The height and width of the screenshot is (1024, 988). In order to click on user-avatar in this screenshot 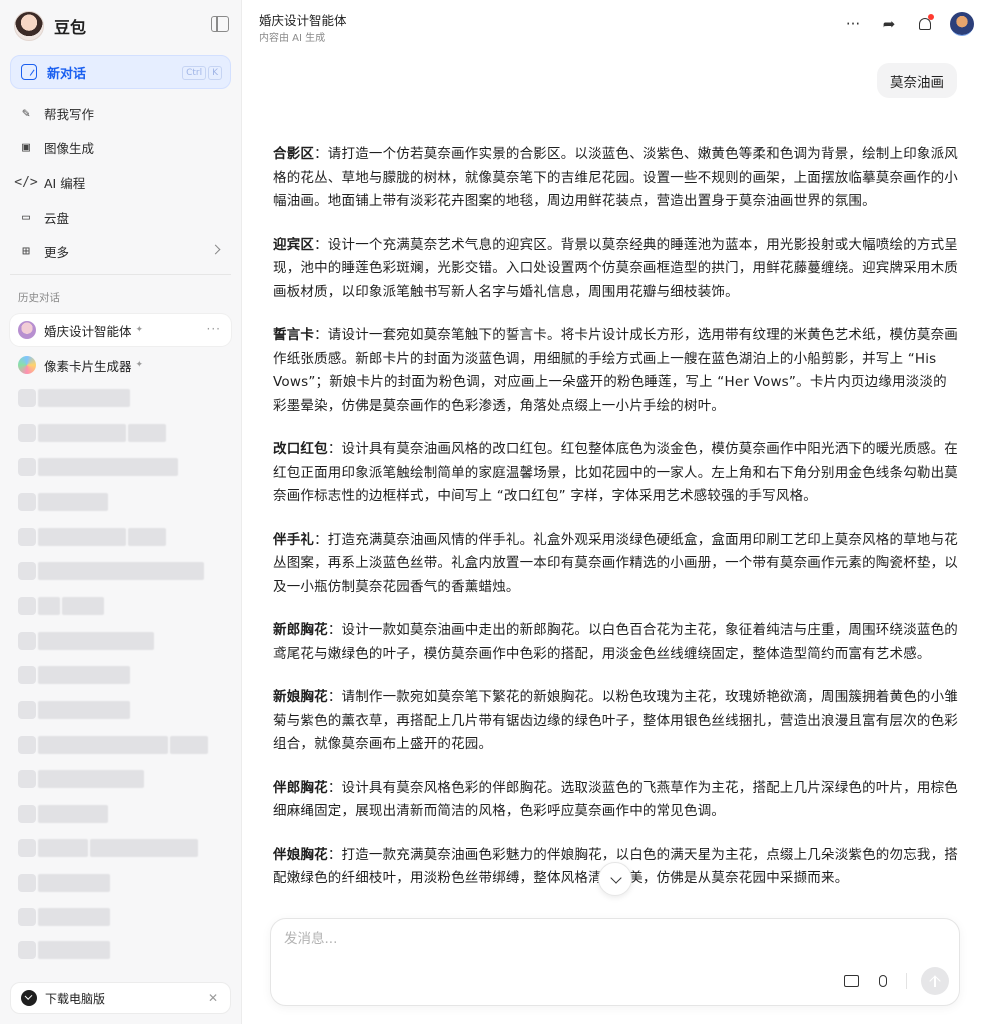, I will do `click(962, 24)`.